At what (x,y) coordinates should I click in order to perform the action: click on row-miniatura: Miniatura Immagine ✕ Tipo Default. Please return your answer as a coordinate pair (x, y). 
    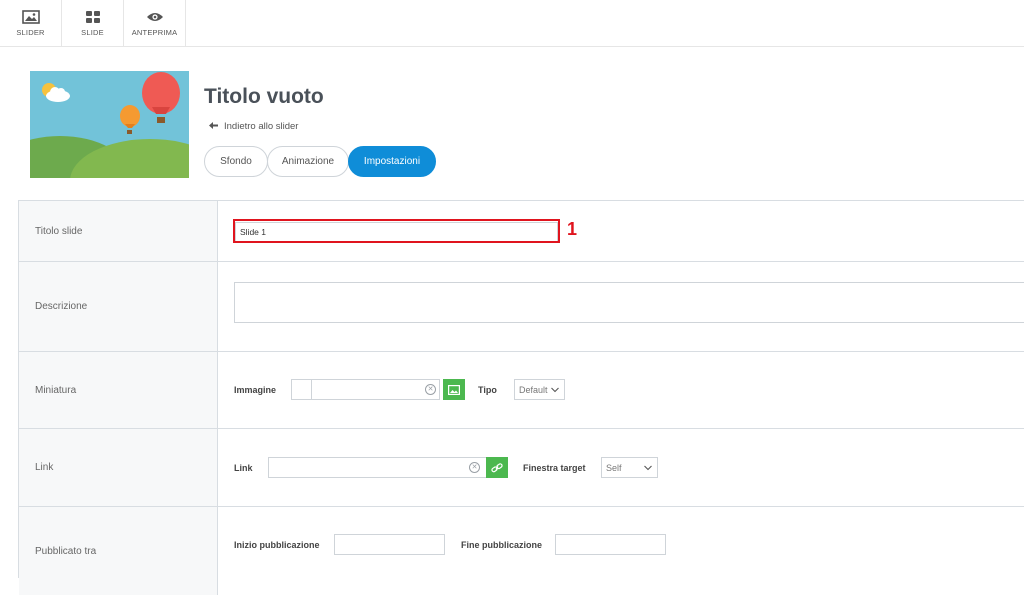
    Looking at the image, I should click on (521, 390).